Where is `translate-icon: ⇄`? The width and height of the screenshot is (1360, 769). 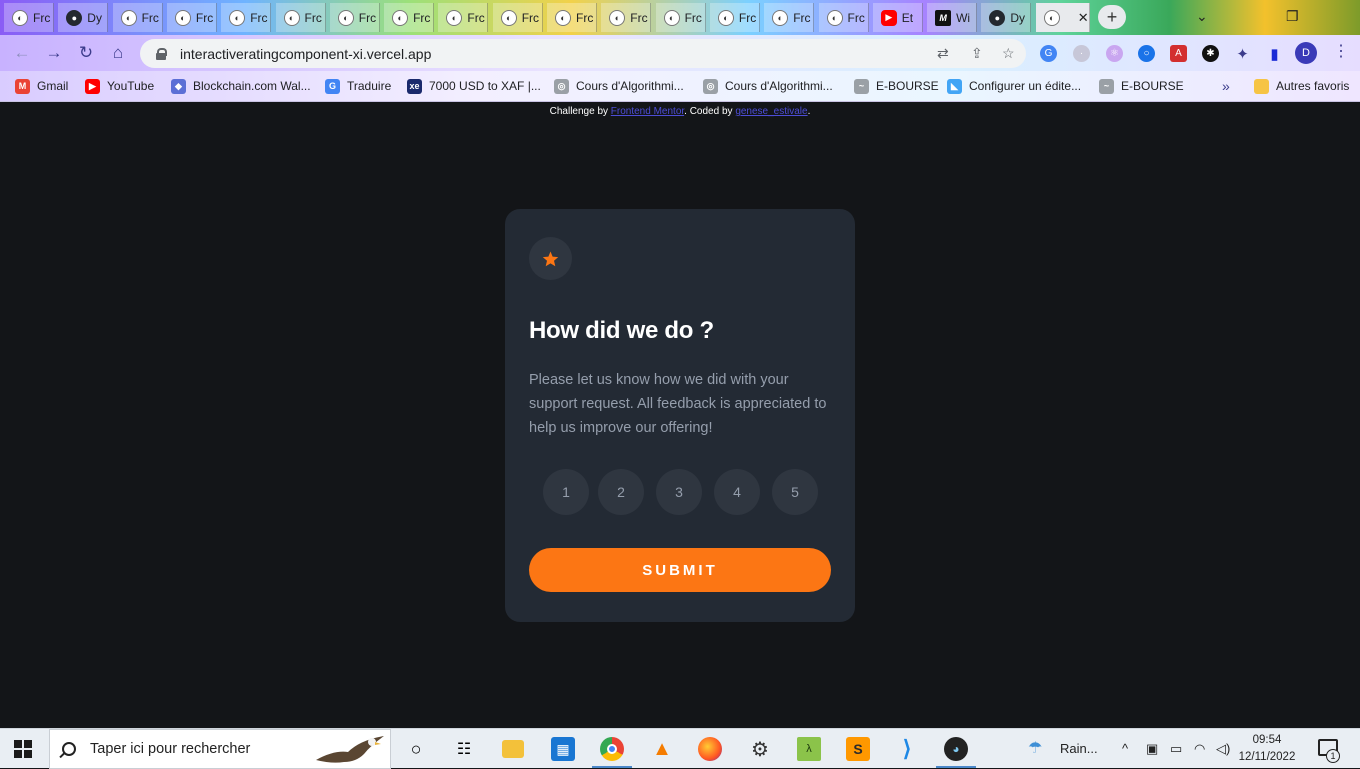
translate-icon: ⇄ is located at coordinates (943, 53).